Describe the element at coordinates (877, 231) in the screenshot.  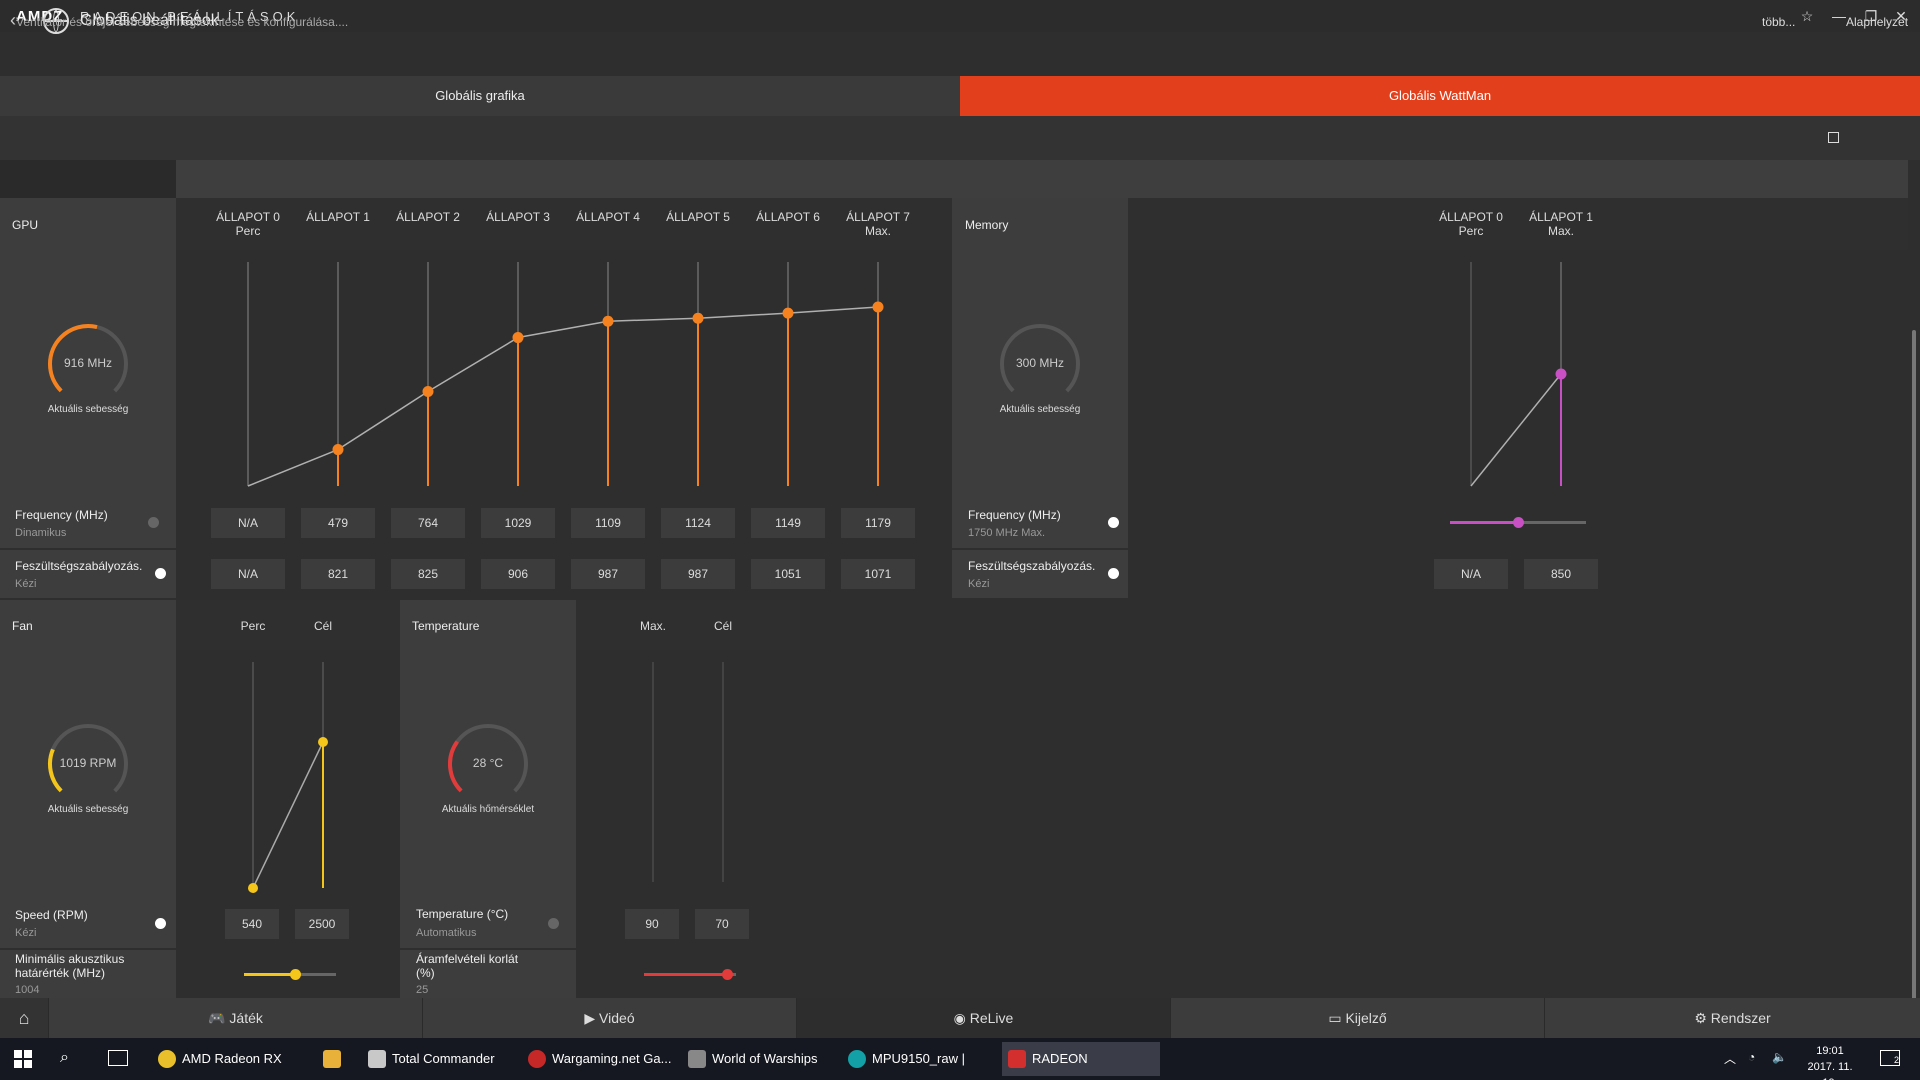
I see `gpu-state-sub-7: Max.` at that location.